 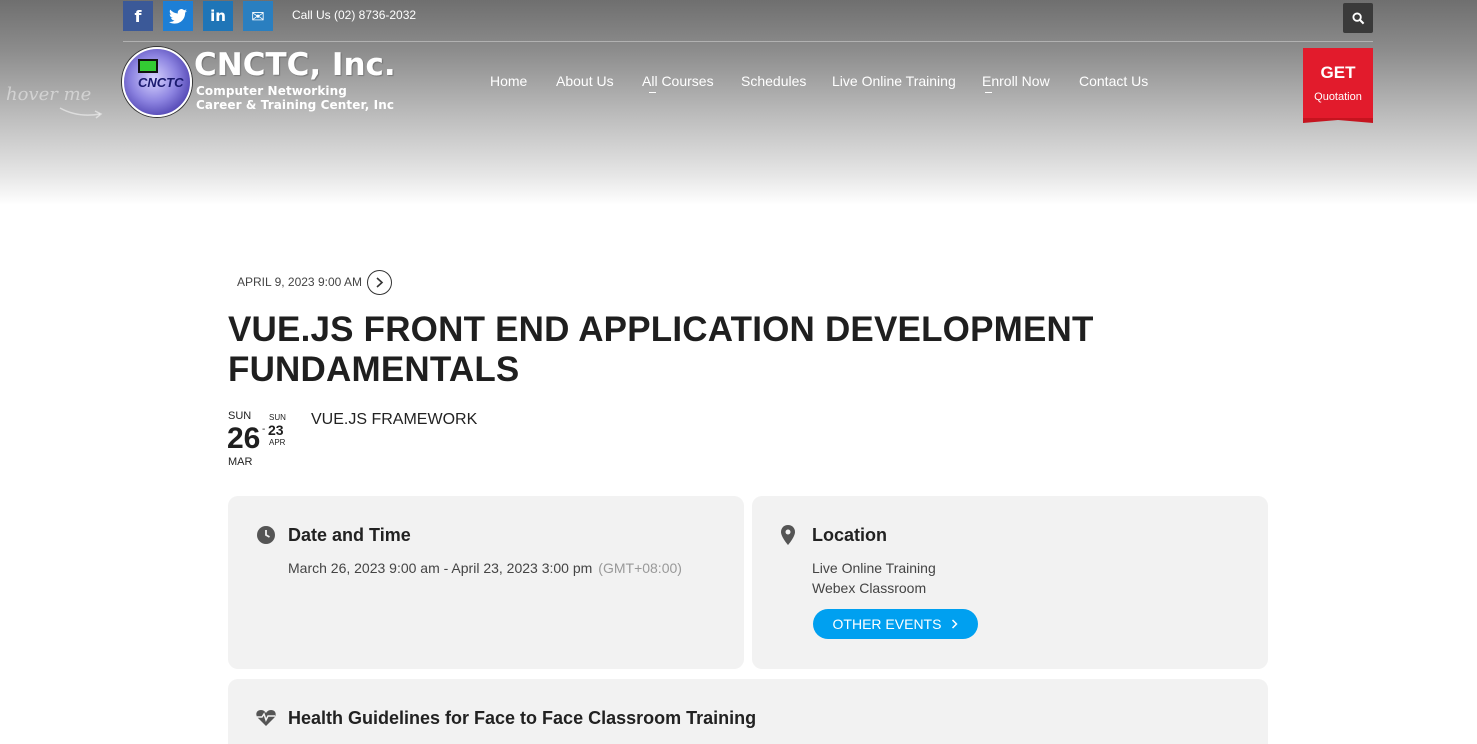 I want to click on date-time-title: Date and Time, so click(x=349, y=535).